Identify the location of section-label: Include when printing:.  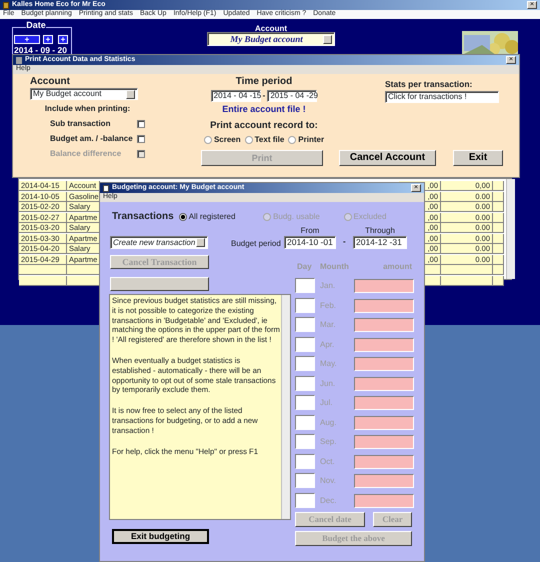
(87, 109).